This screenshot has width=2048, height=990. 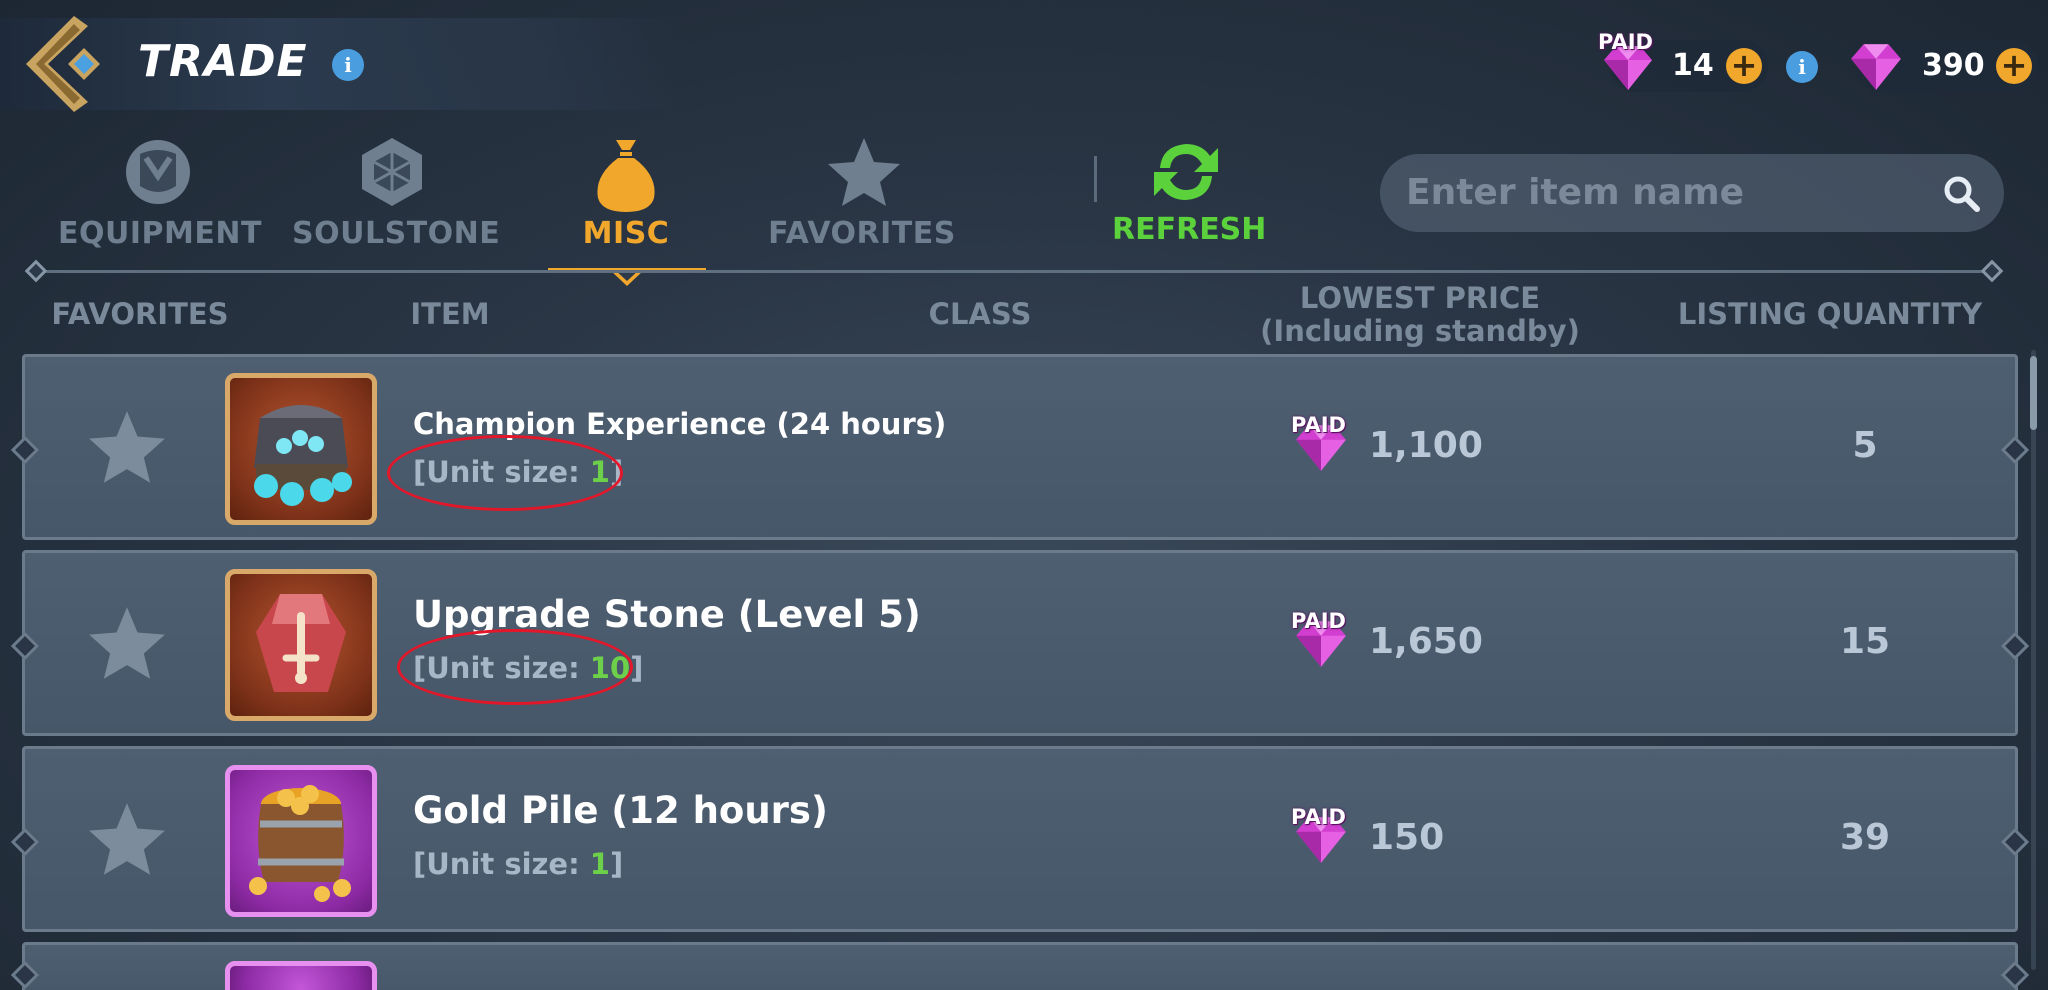 I want to click on refresh-label: REFRESH, so click(x=1189, y=229).